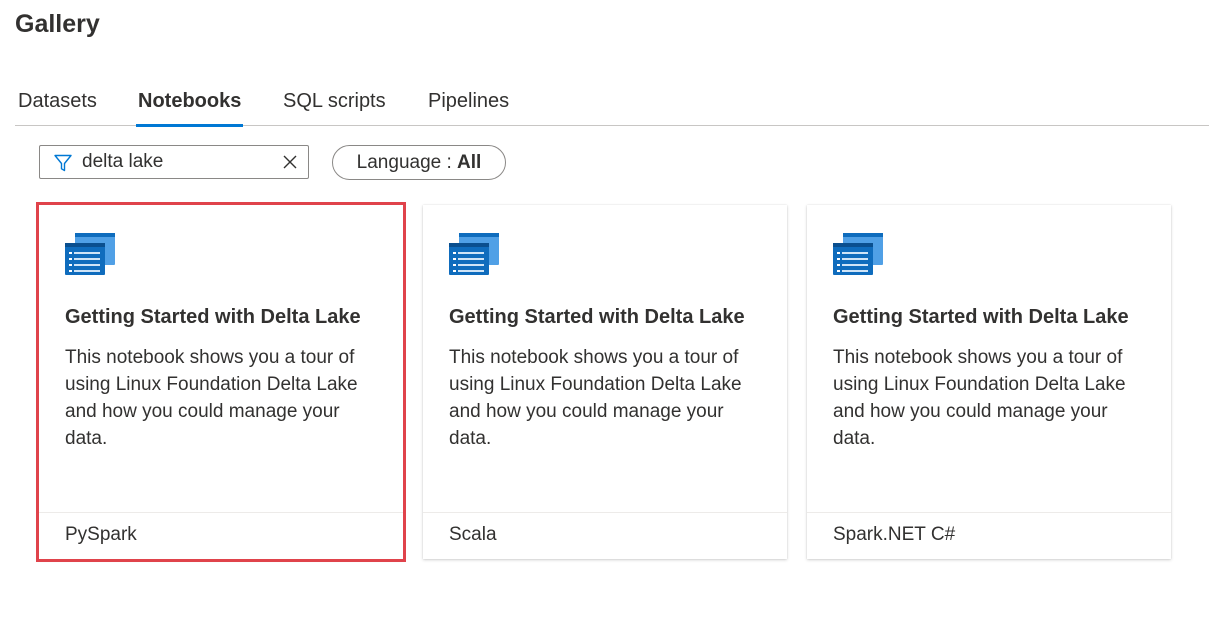 The width and height of the screenshot is (1209, 617). I want to click on tab-datasets: Datasets, so click(57, 105).